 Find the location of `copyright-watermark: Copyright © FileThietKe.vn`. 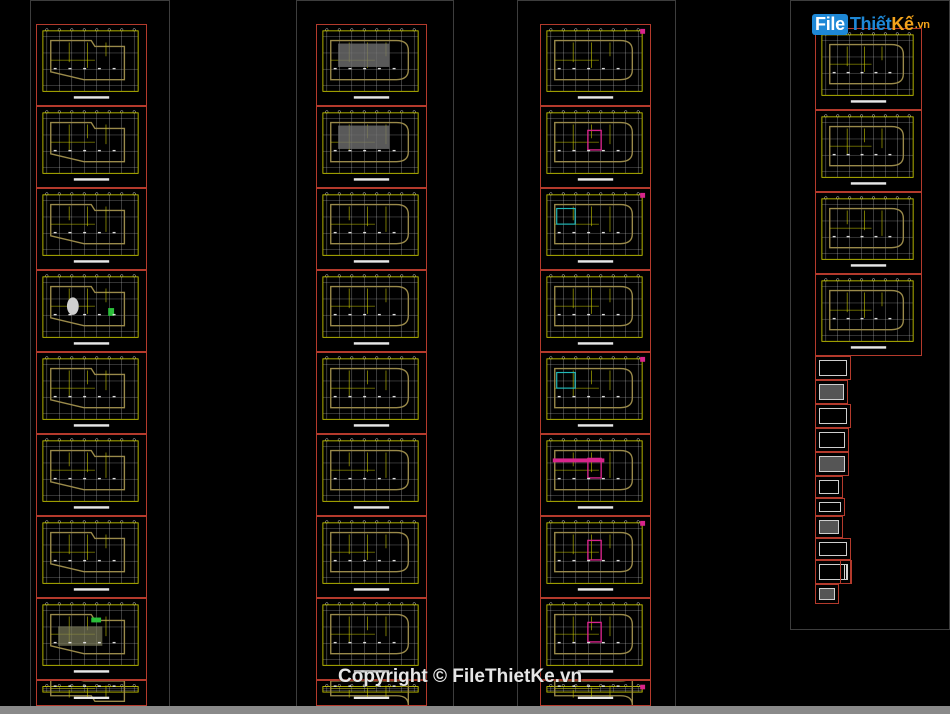

copyright-watermark: Copyright © FileThietKe.vn is located at coordinates (460, 676).